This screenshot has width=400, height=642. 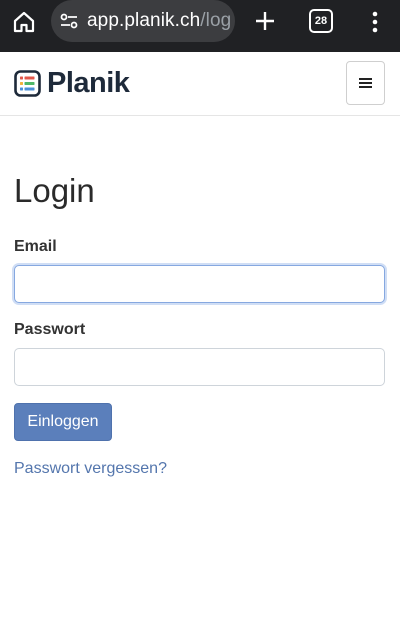 I want to click on page-title: Login, so click(x=54, y=190).